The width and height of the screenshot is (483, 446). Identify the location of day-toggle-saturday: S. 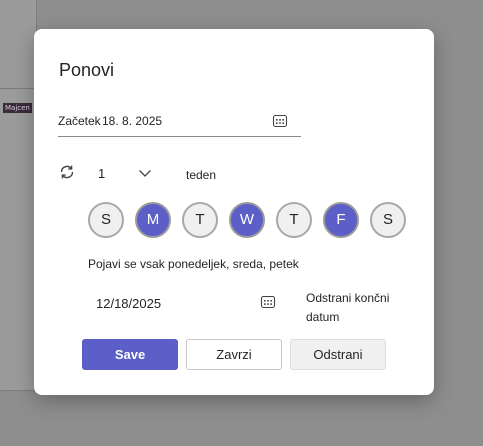
(388, 220).